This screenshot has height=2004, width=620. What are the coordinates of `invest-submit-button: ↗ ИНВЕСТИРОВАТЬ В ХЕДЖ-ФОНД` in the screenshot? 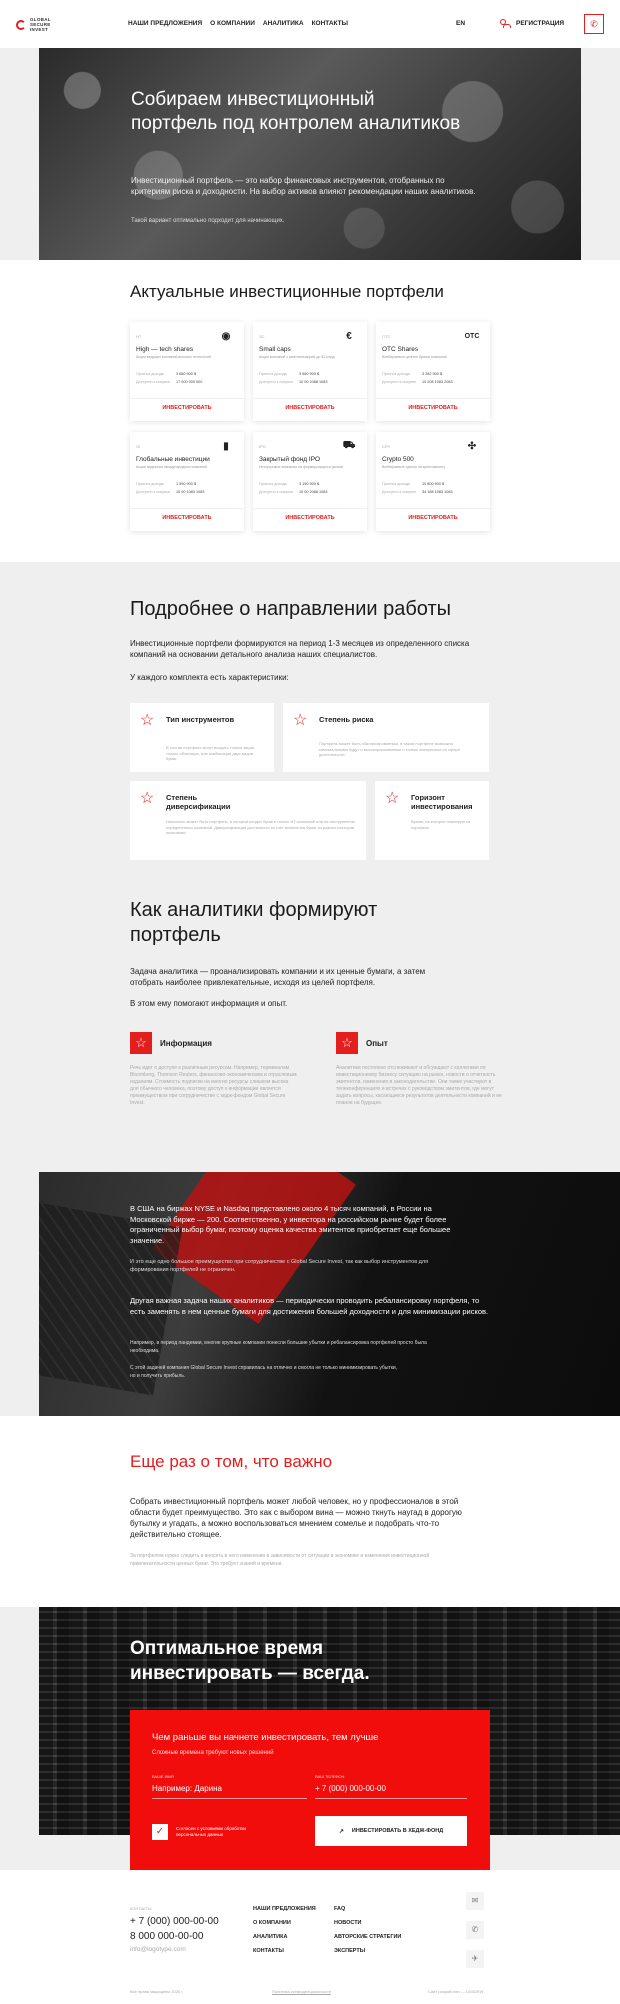 It's located at (391, 1831).